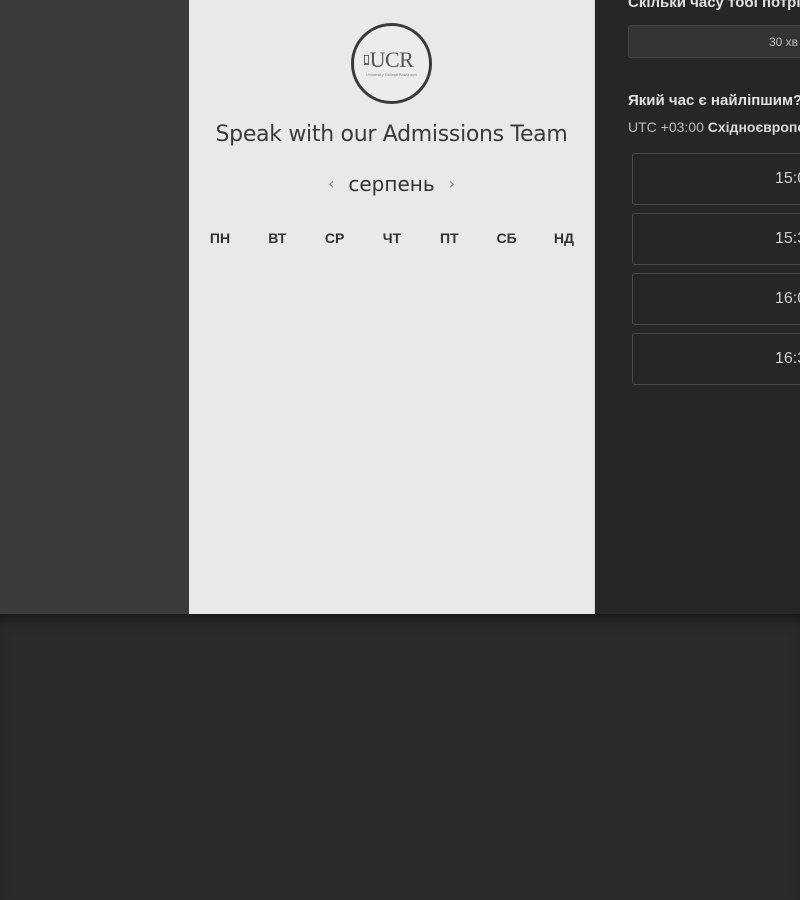  What do you see at coordinates (787, 238) in the screenshot?
I see `time-slot-label: 15:30` at bounding box center [787, 238].